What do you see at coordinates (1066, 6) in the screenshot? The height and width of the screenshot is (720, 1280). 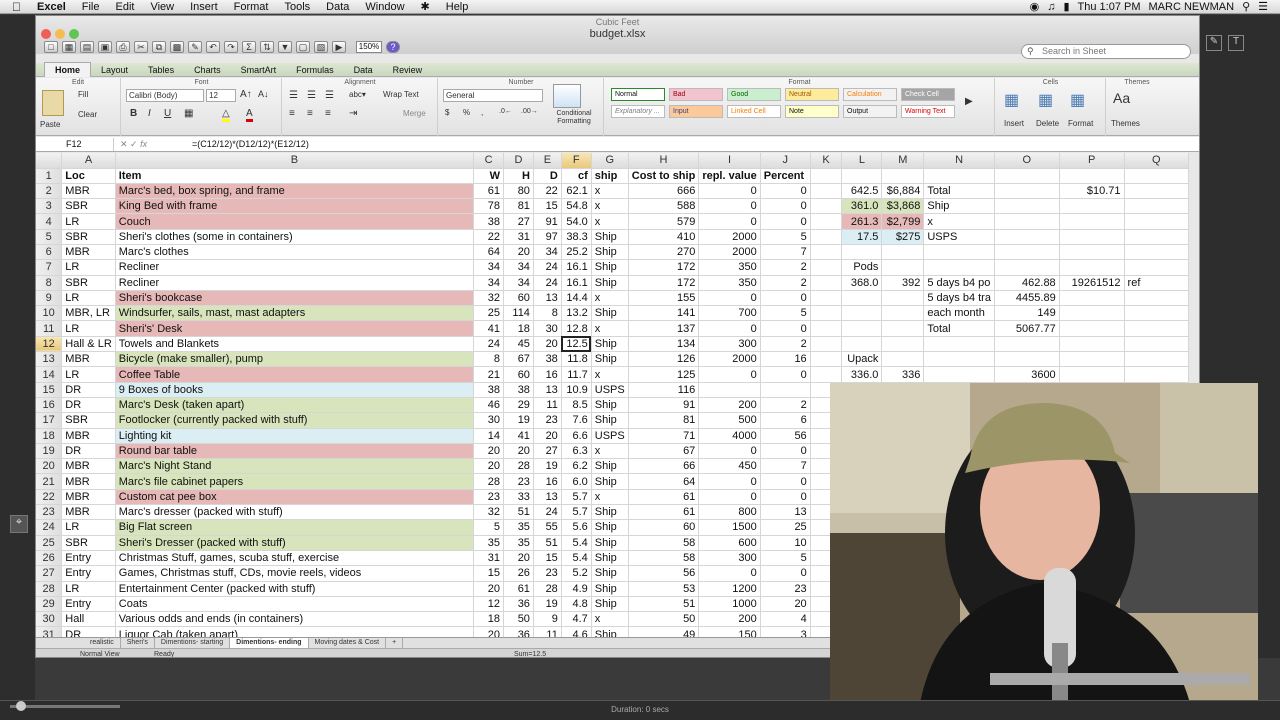 I see `battery-icon: ▮` at bounding box center [1066, 6].